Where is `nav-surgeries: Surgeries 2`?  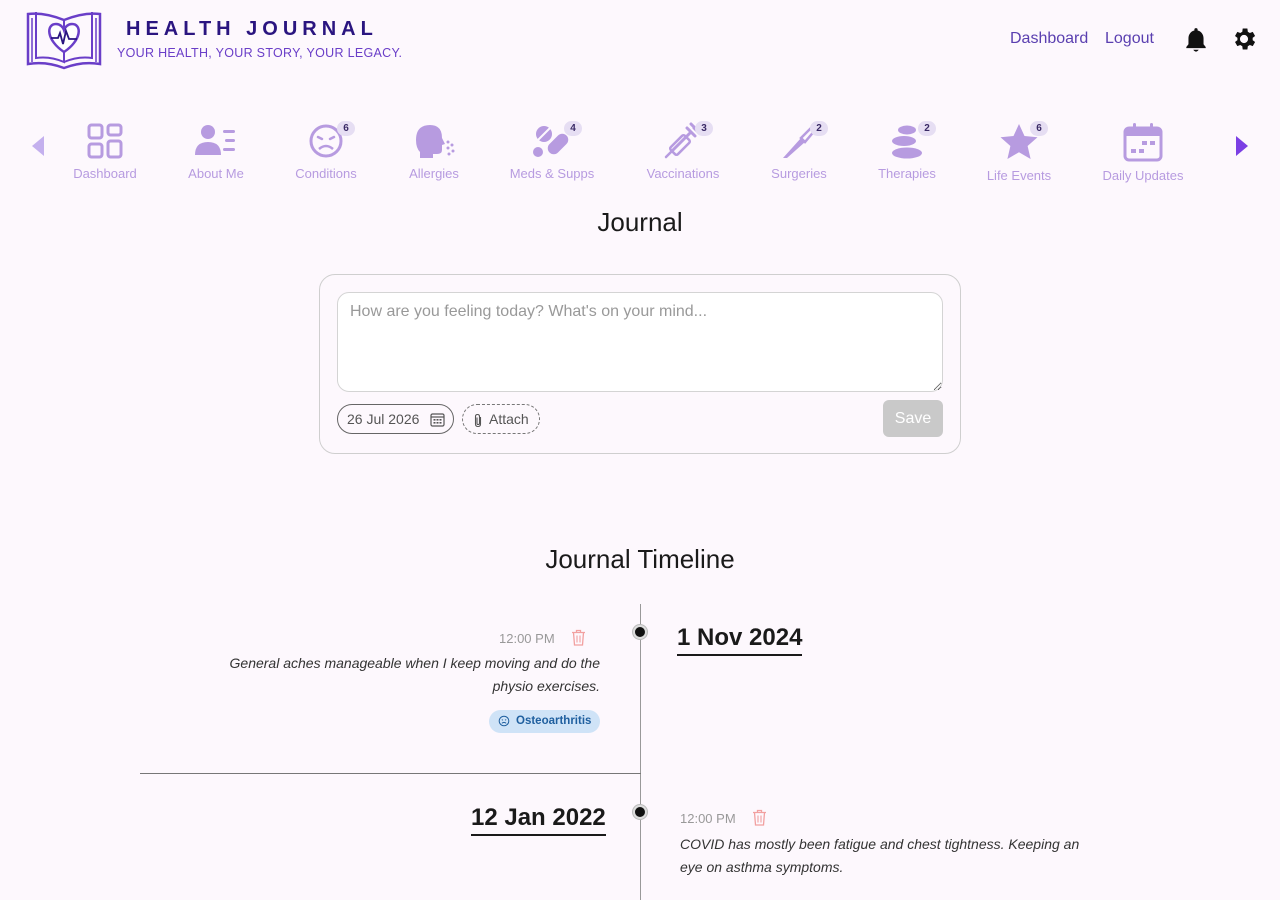 nav-surgeries: Surgeries 2 is located at coordinates (799, 148).